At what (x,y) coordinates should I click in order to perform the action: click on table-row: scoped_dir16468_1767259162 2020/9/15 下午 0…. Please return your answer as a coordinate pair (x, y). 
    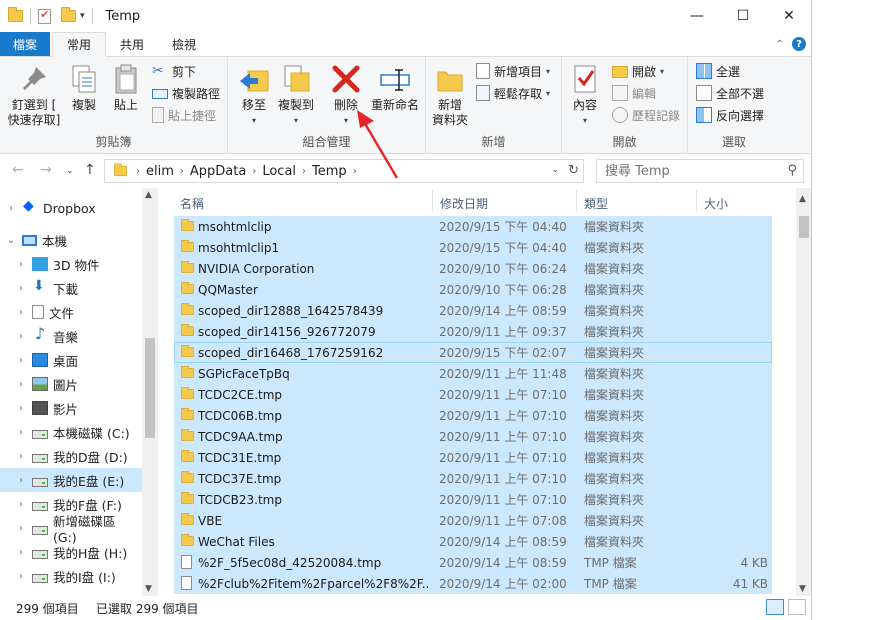
    Looking at the image, I should click on (473, 352).